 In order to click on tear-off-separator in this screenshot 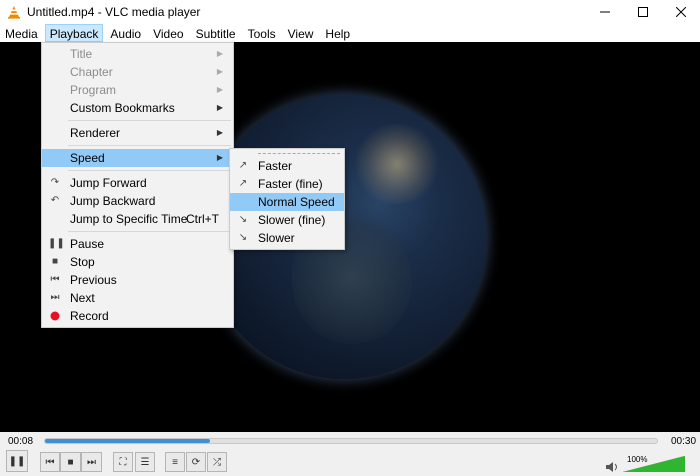, I will do `click(299, 153)`.